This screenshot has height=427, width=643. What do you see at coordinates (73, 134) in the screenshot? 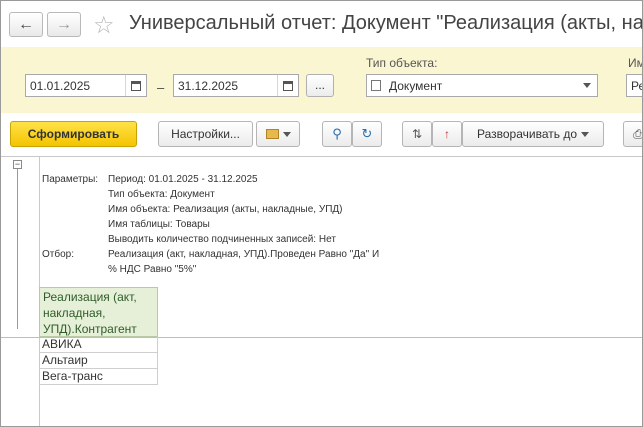
I see `generate-button: Сформировать` at bounding box center [73, 134].